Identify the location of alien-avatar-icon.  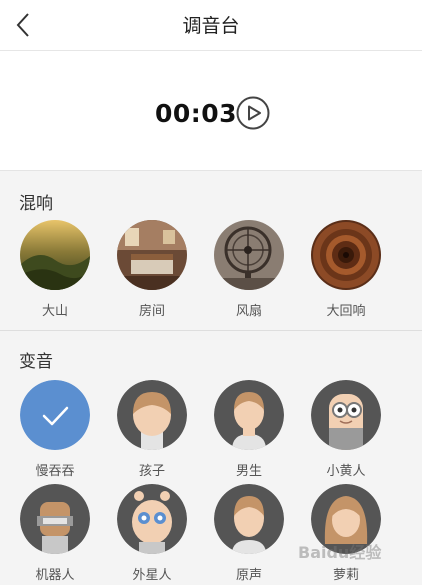
(152, 519).